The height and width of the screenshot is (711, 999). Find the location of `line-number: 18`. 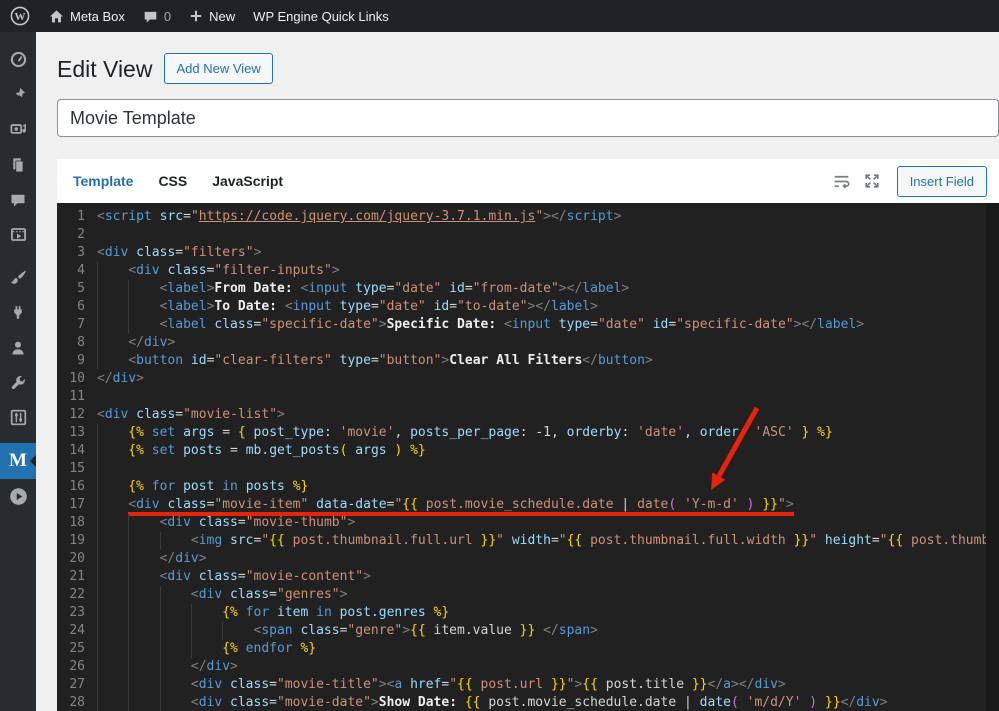

line-number: 18 is located at coordinates (77, 522).